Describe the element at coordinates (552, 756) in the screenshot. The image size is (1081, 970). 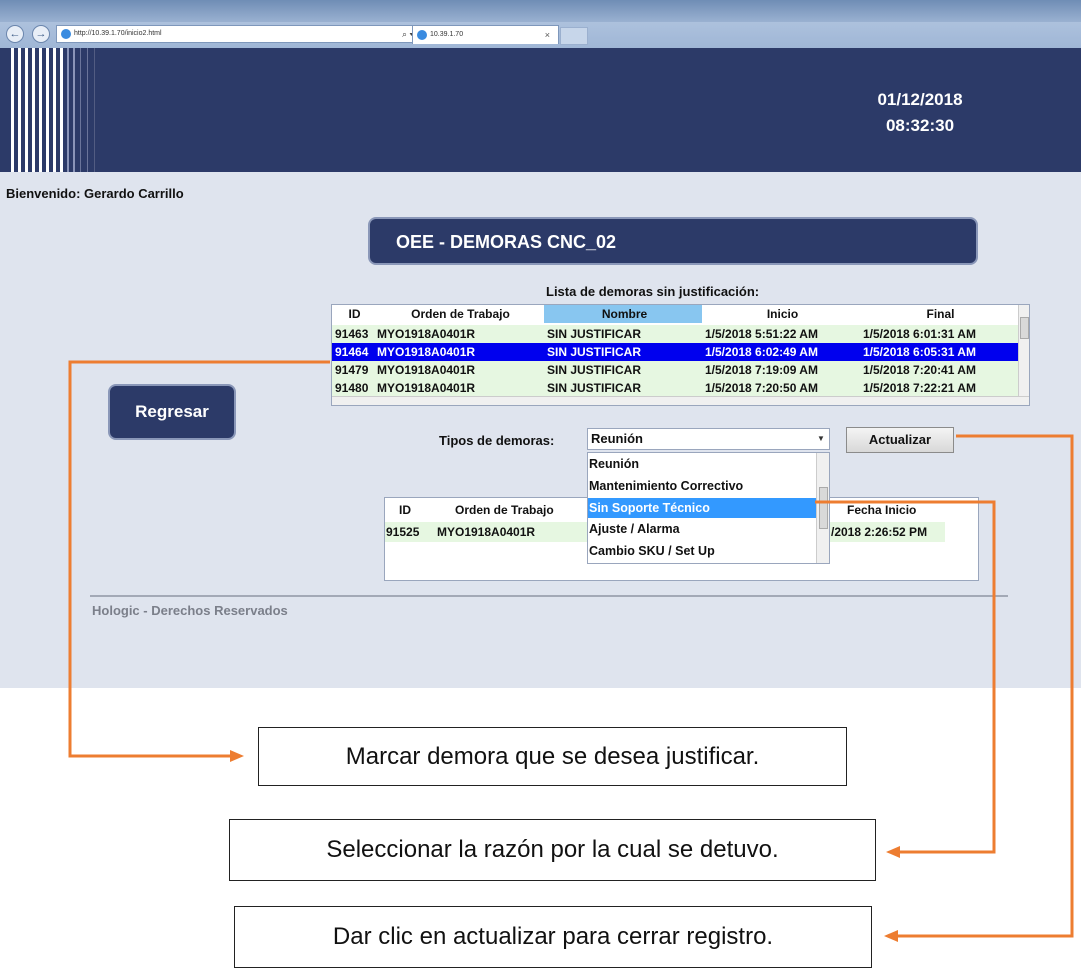
I see `annotation-box-1: Marcar demora que se desea justificar.` at that location.